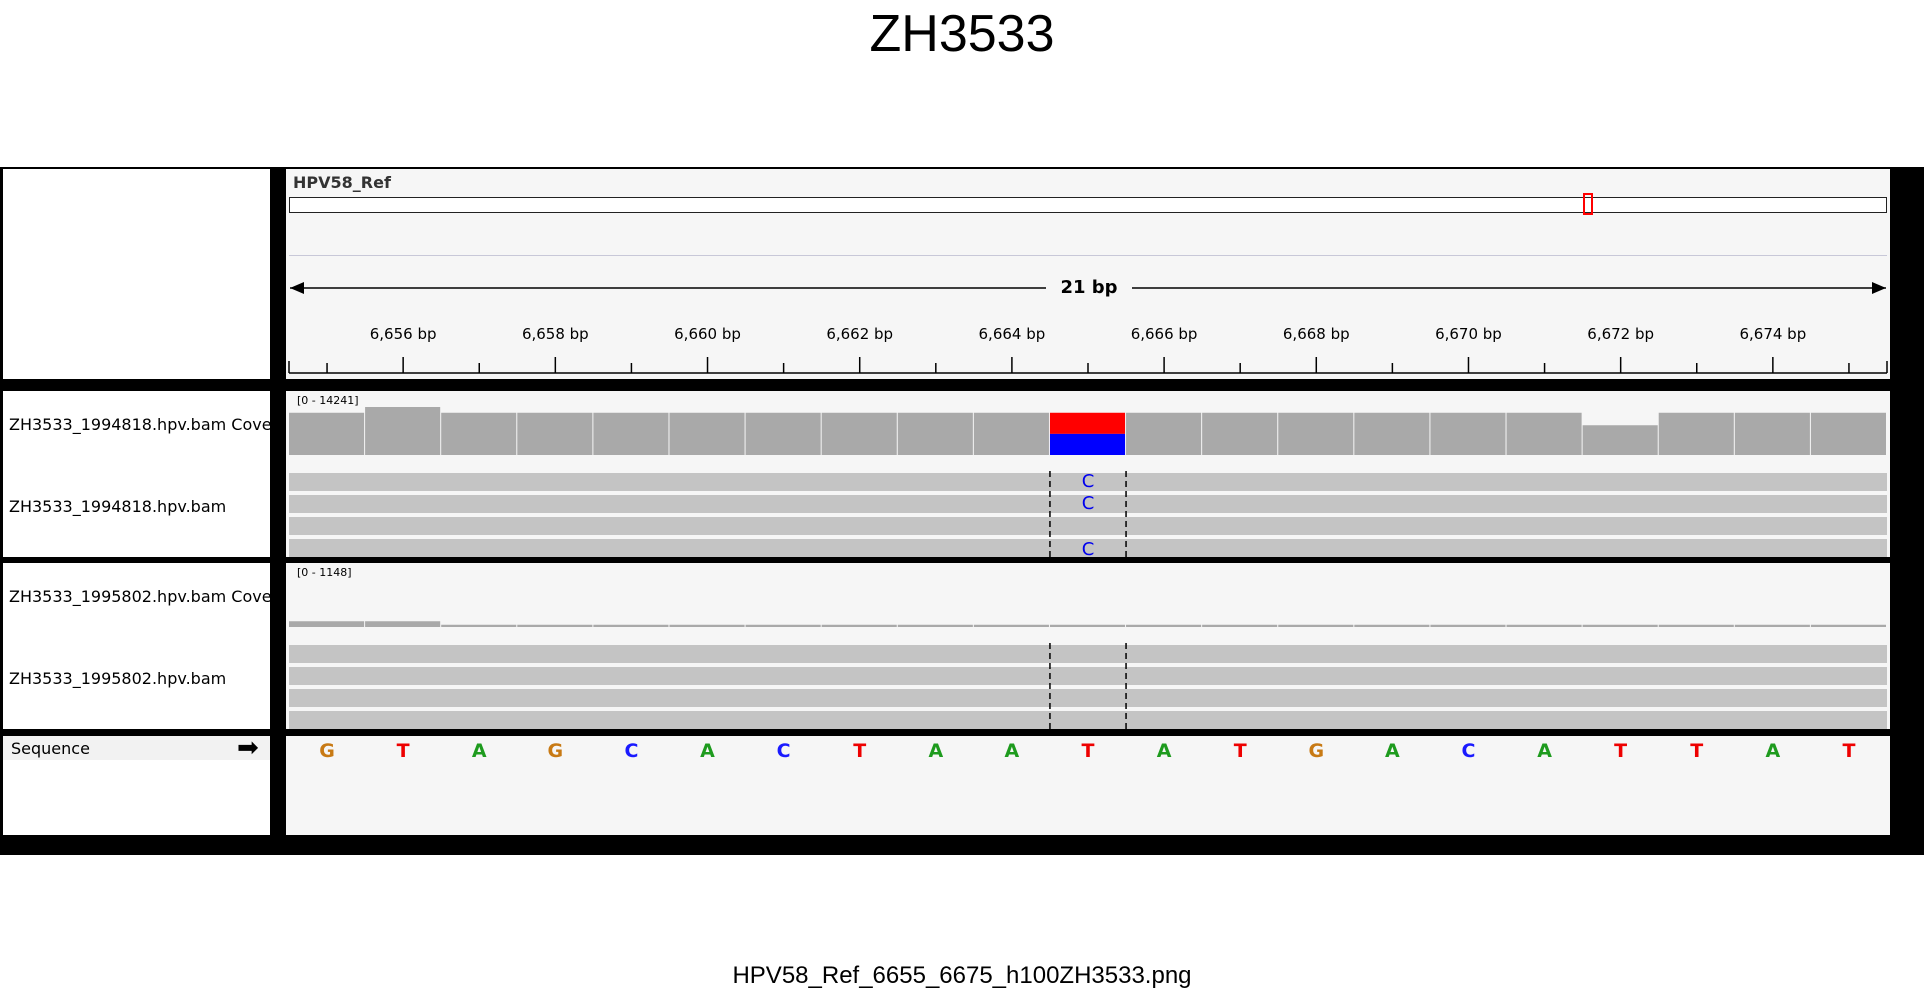 The image size is (1924, 993). I want to click on span-arrow-left, so click(297, 288).